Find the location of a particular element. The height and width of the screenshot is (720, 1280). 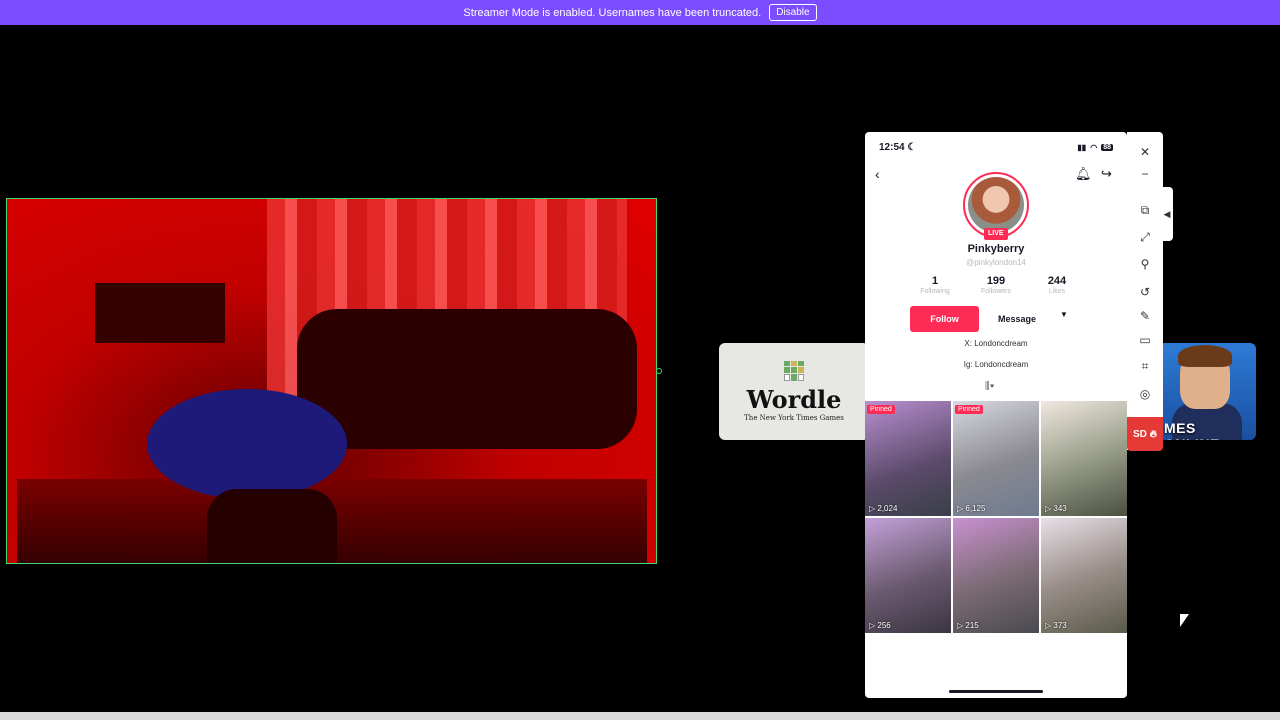

view-count: ▷ 256 is located at coordinates (880, 625).